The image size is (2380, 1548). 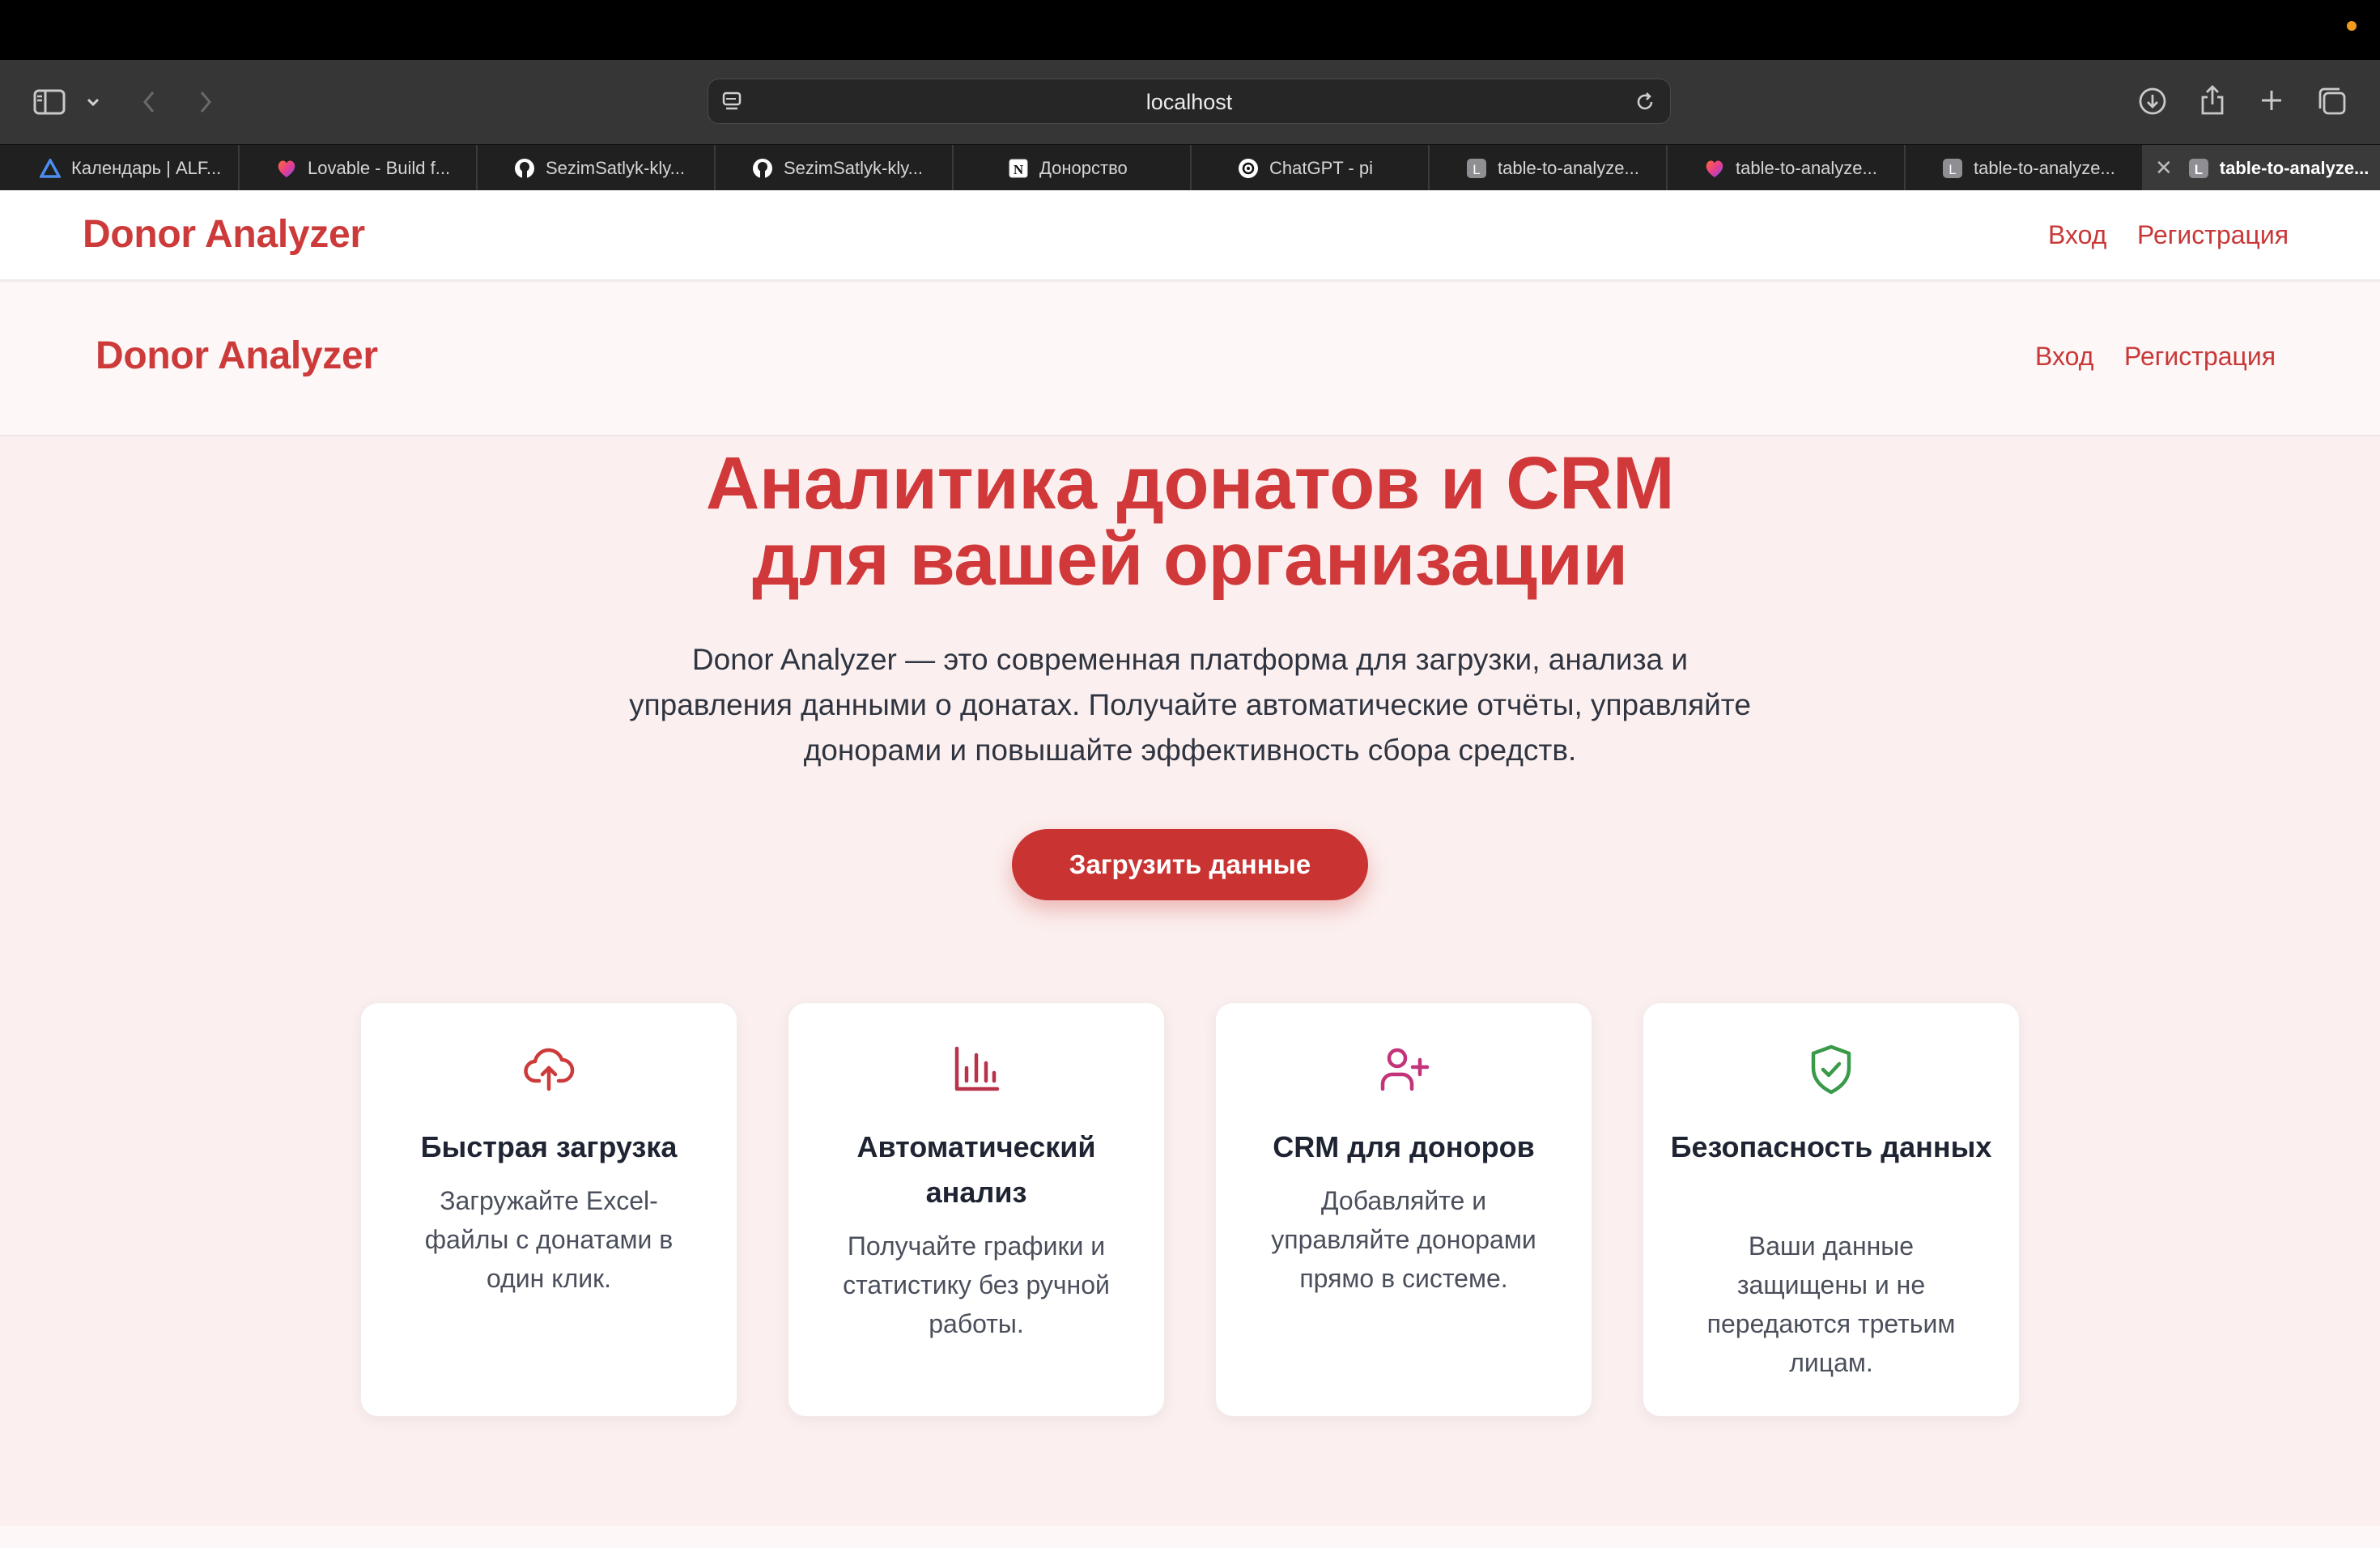 What do you see at coordinates (549, 1069) in the screenshot?
I see `cloud-upload-icon` at bounding box center [549, 1069].